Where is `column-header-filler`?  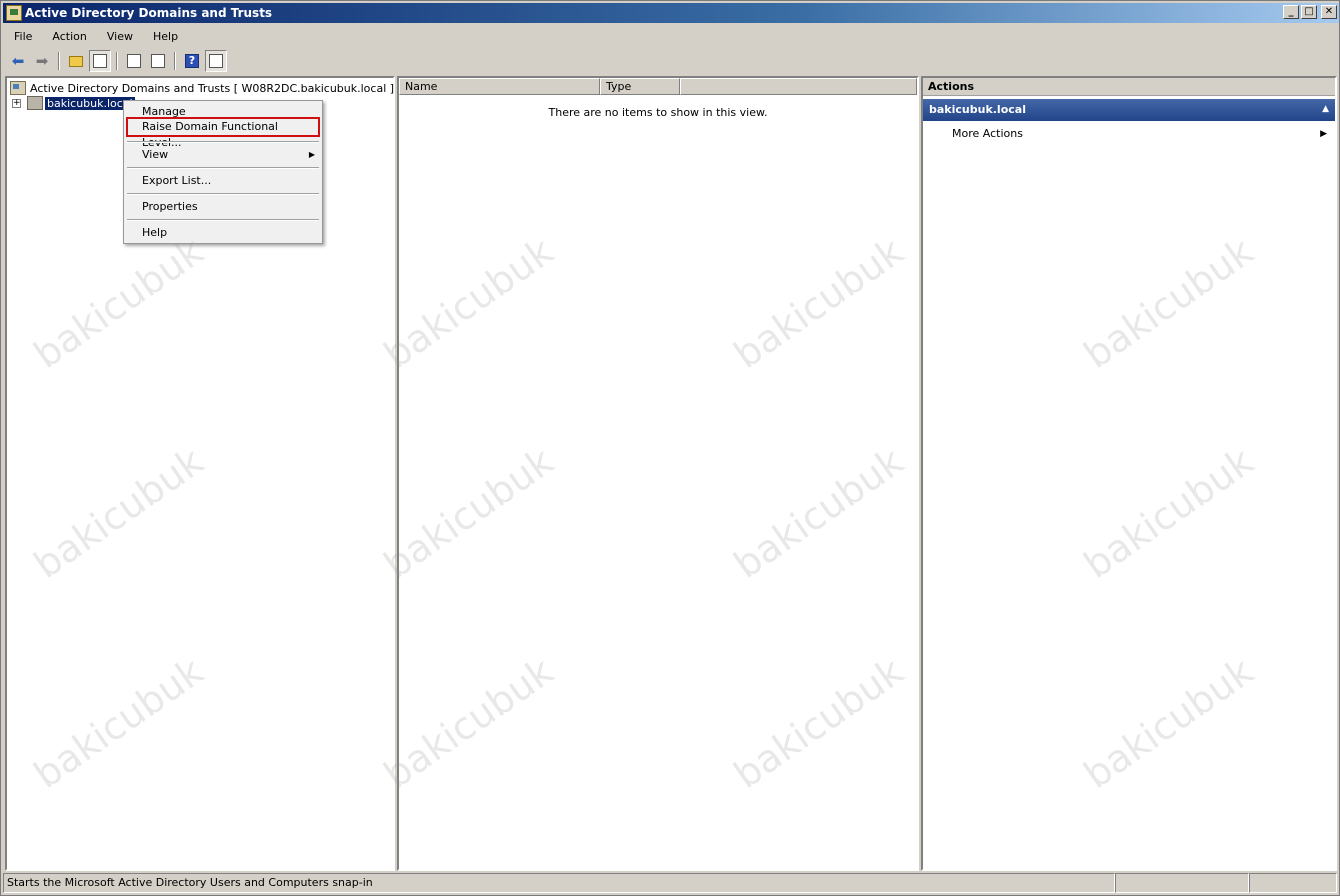
column-header-filler is located at coordinates (798, 86).